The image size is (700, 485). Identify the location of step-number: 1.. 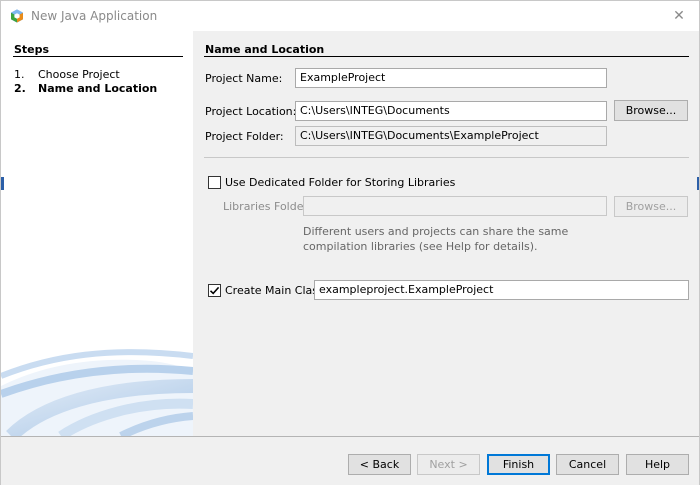
(19, 74).